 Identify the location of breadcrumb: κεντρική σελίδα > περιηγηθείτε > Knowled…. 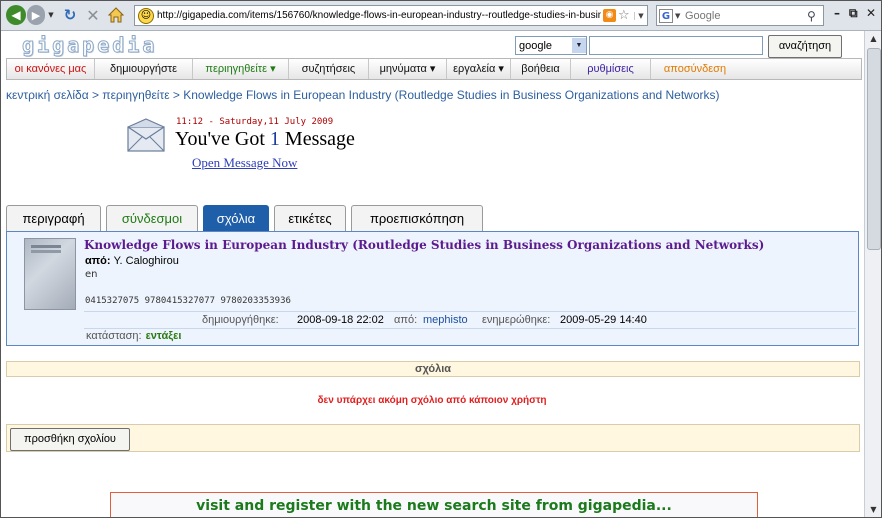
(363, 95).